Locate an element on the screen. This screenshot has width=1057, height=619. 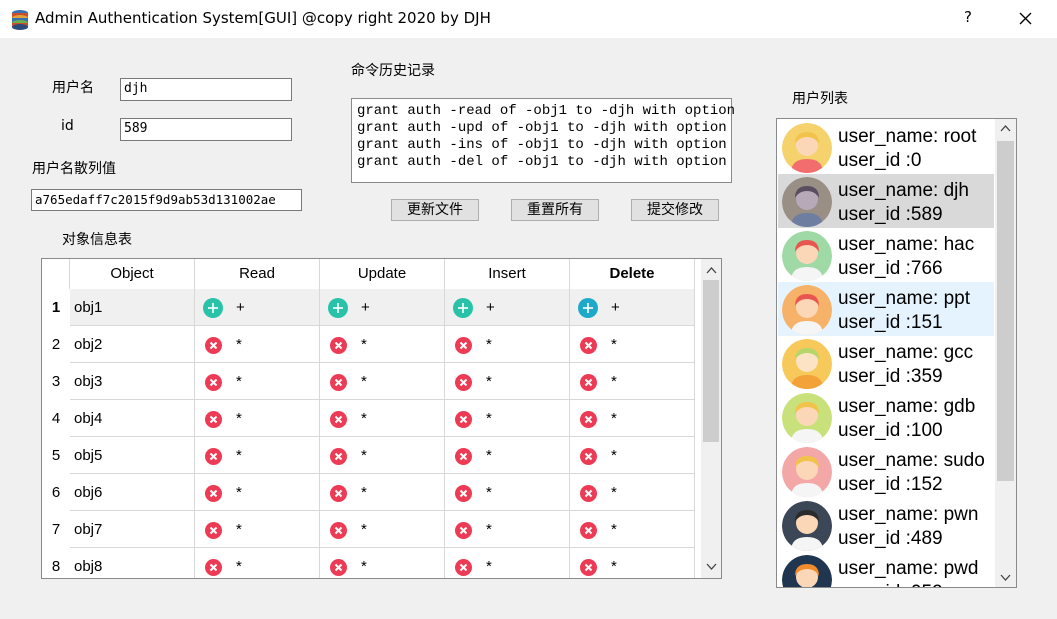
close-icon is located at coordinates (1025, 18).